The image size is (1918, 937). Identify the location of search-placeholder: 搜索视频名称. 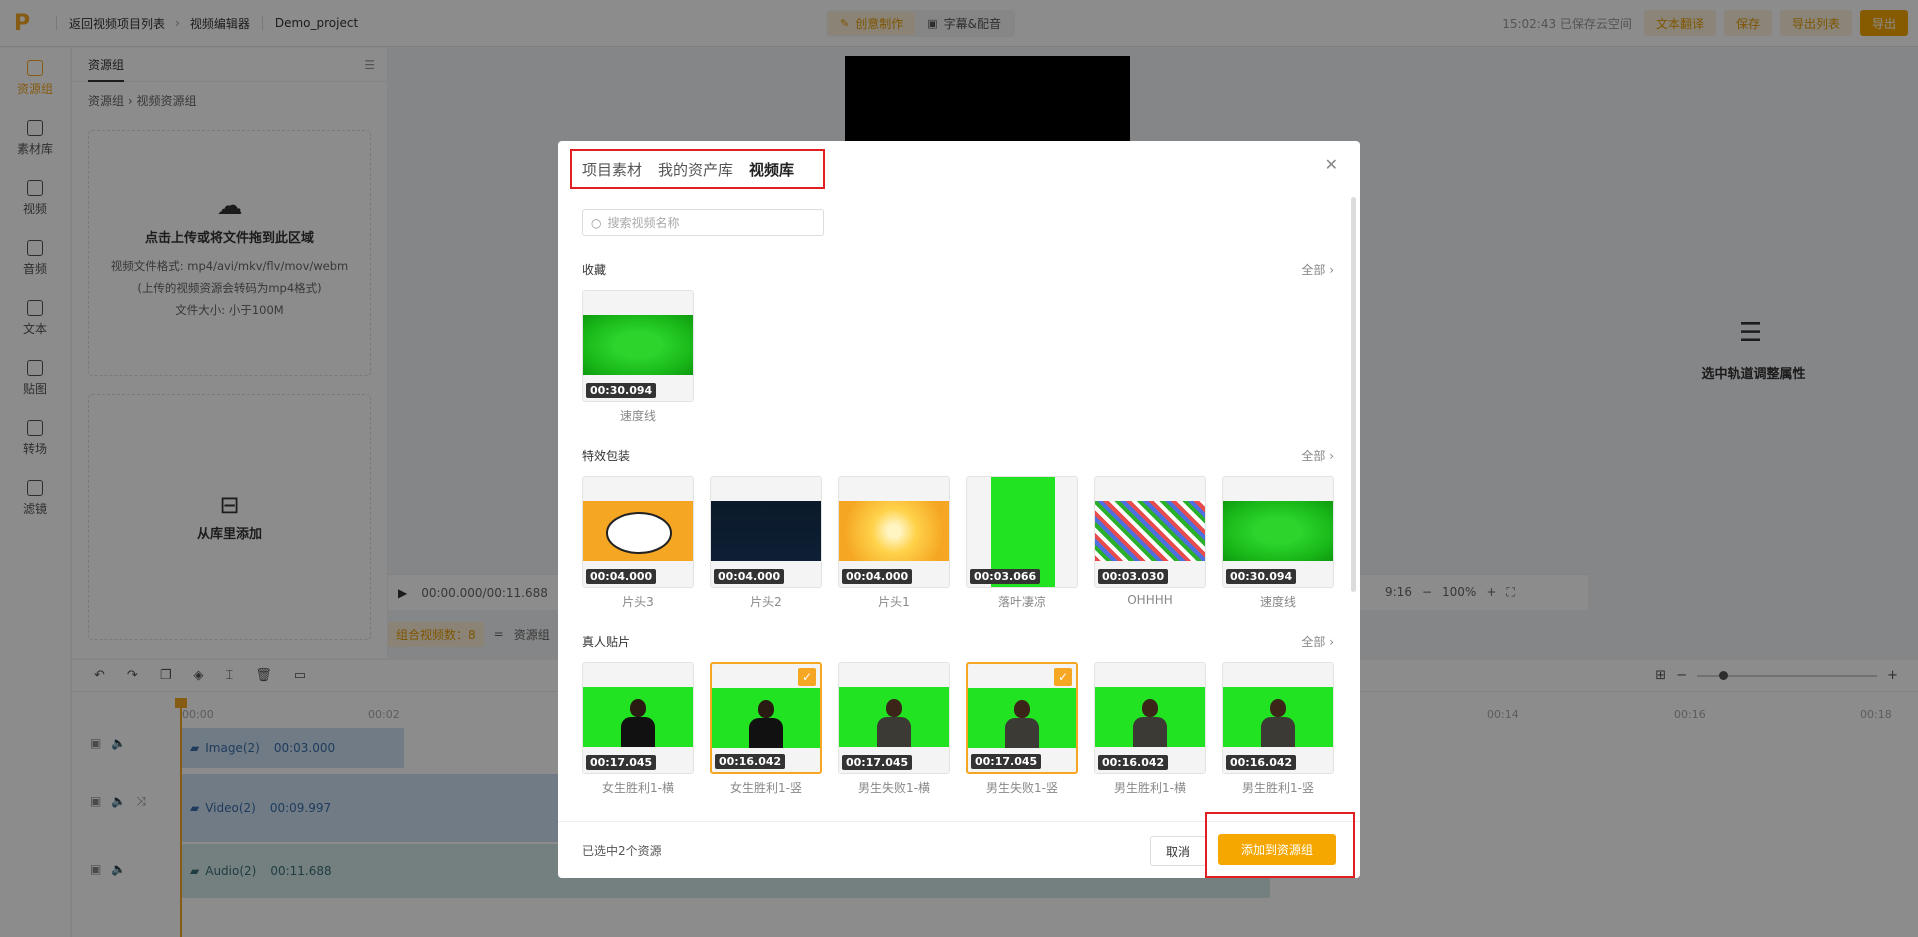
(643, 223).